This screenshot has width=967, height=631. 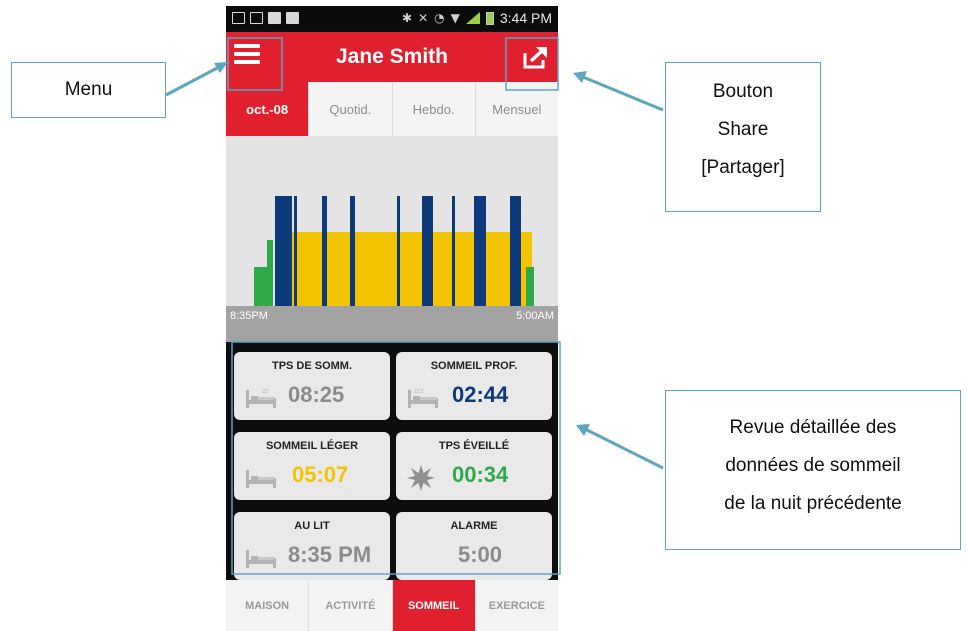 What do you see at coordinates (351, 109) in the screenshot?
I see `tab-daily: Quotid.` at bounding box center [351, 109].